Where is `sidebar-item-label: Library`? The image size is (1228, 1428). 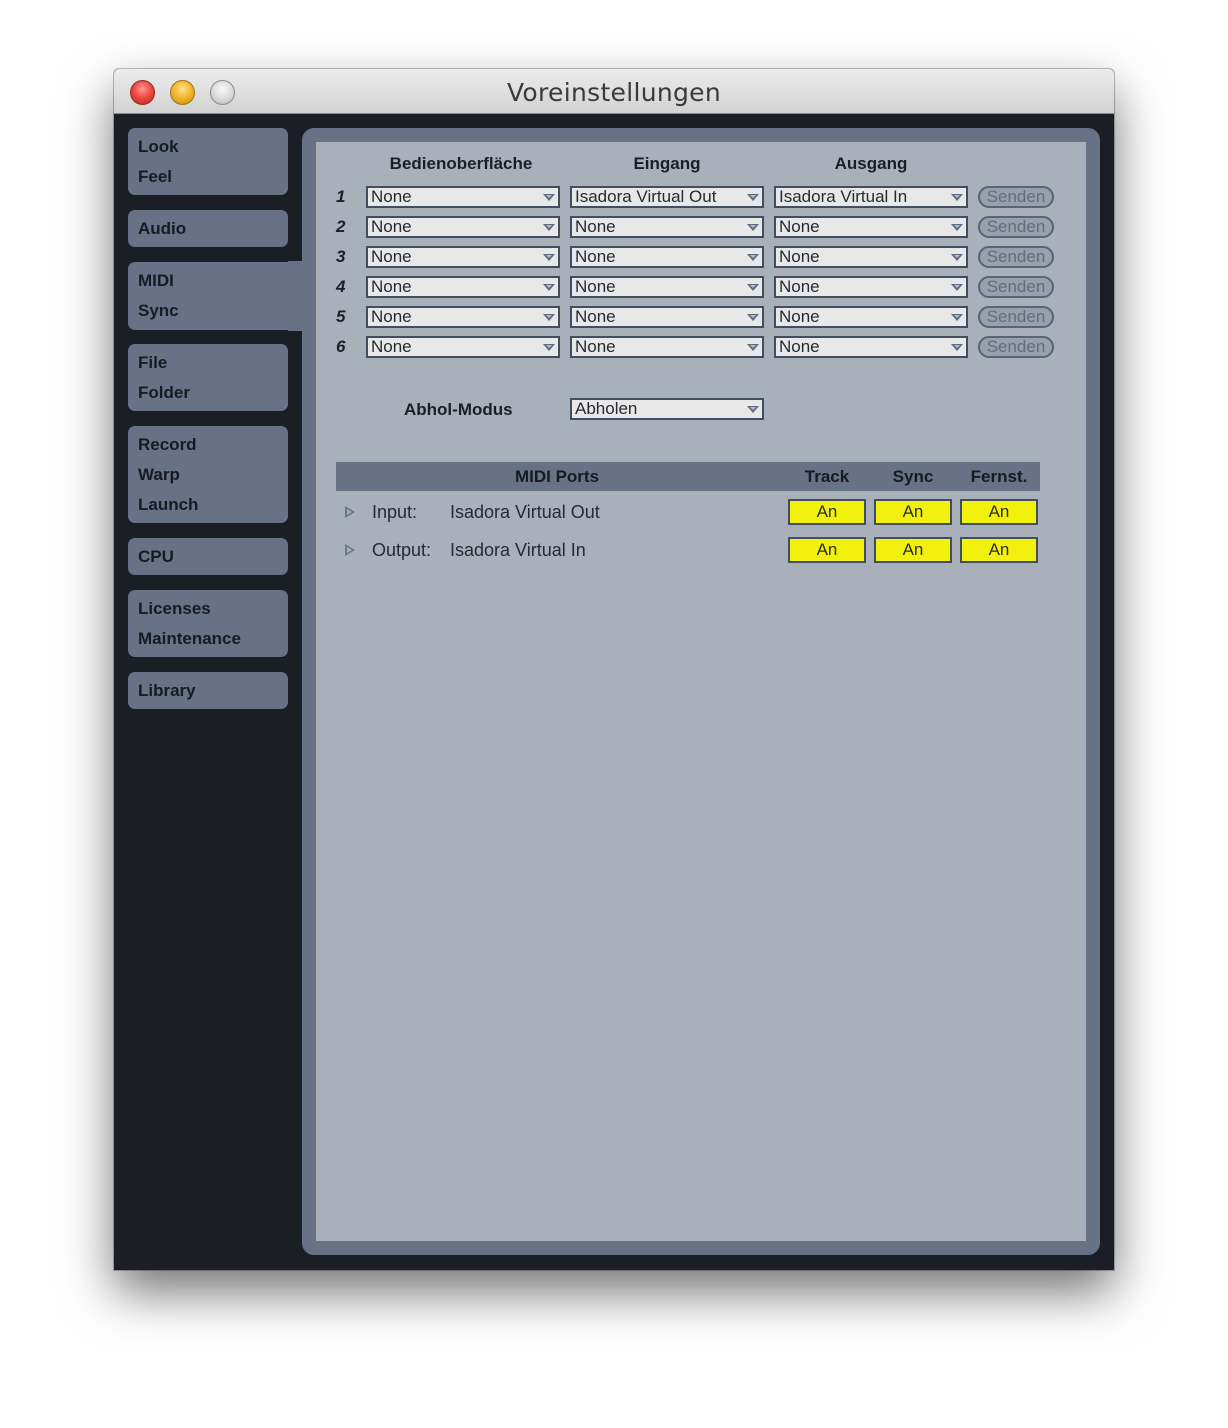 sidebar-item-label: Library is located at coordinates (167, 690).